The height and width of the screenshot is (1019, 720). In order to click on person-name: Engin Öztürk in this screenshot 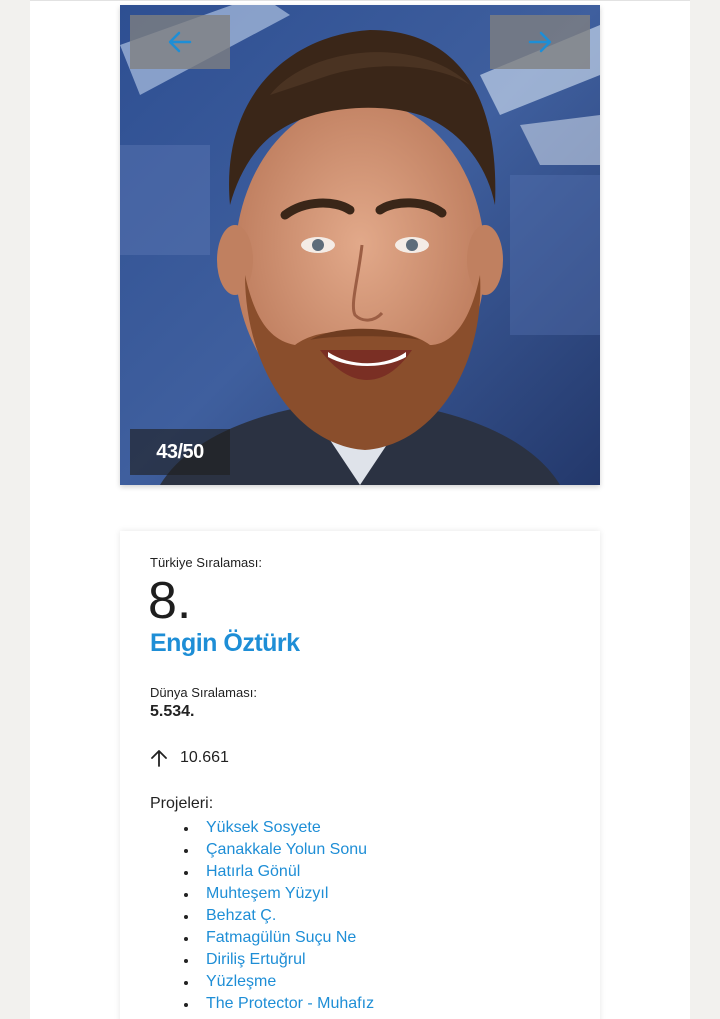, I will do `click(225, 643)`.